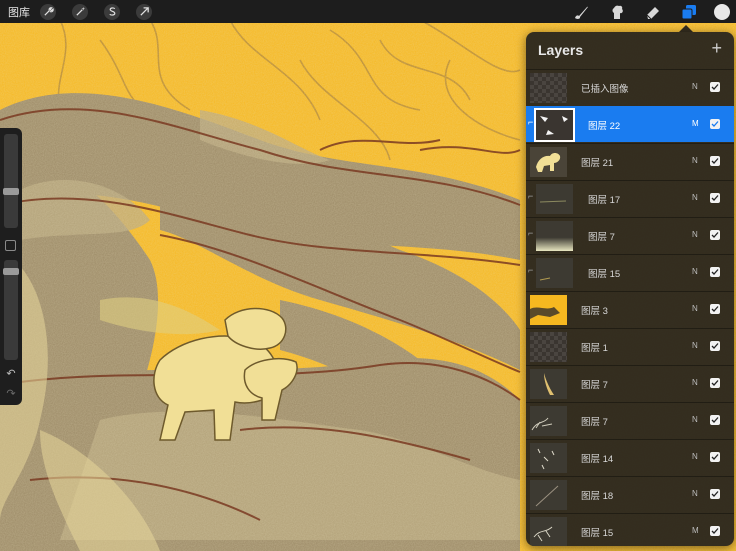 Image resolution: width=736 pixels, height=551 pixels. I want to click on layer-name: 图层 3, so click(594, 311).